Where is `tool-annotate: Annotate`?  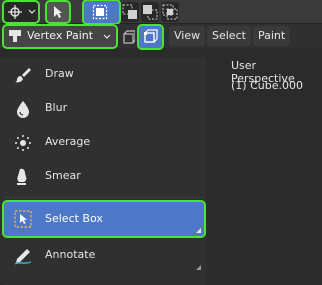 tool-annotate: Annotate is located at coordinates (104, 255).